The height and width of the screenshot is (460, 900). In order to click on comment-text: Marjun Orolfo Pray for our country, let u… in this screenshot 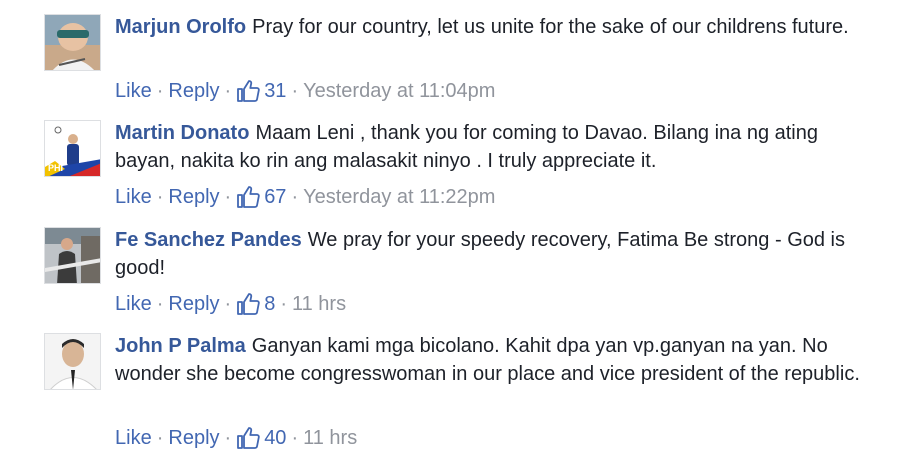, I will do `click(495, 27)`.